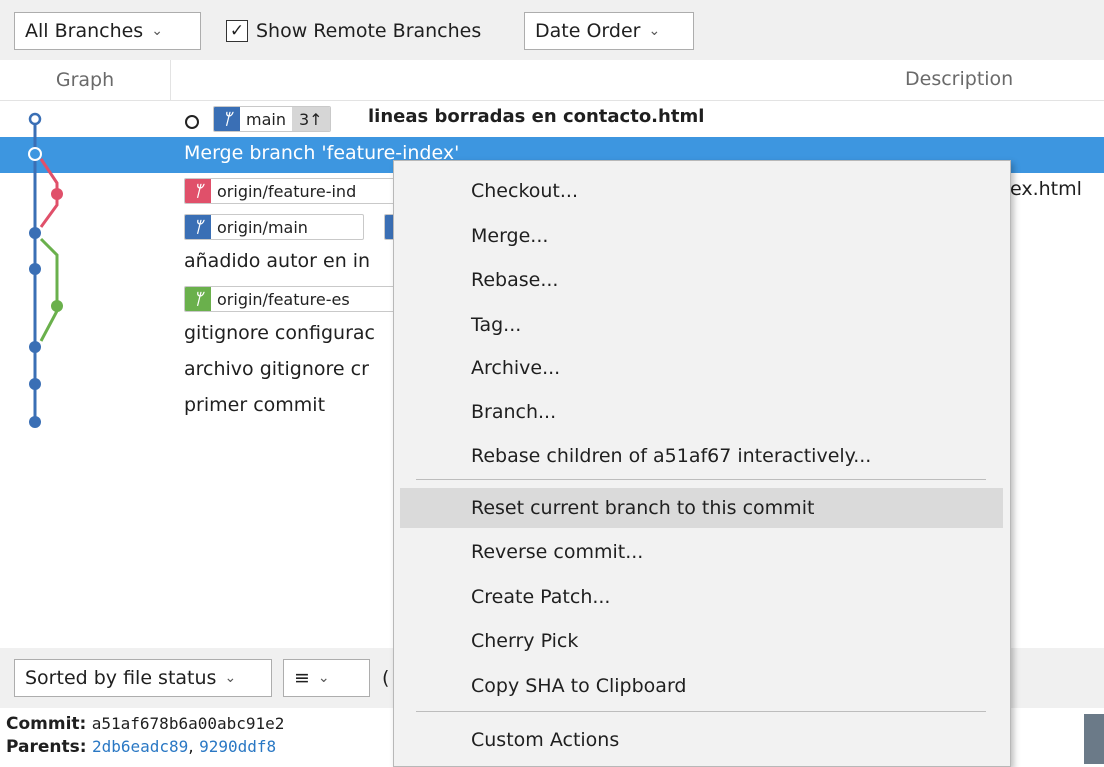 This screenshot has height=767, width=1104. What do you see at coordinates (262, 227) in the screenshot?
I see `branch-tag-label: origin/main` at bounding box center [262, 227].